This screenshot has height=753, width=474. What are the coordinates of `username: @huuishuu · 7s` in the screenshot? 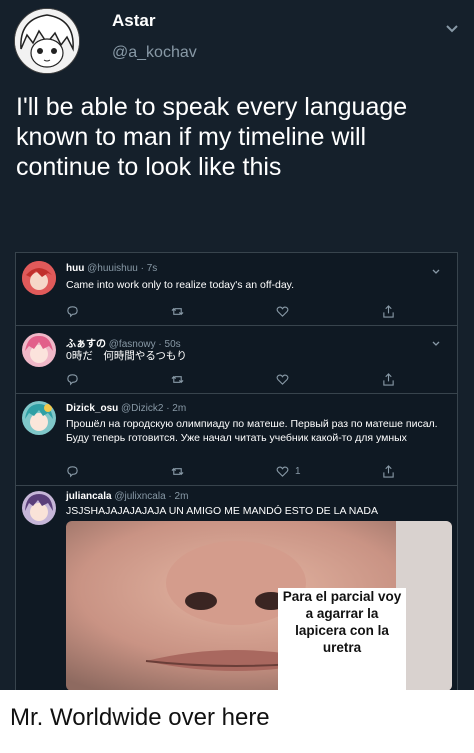 It's located at (122, 268).